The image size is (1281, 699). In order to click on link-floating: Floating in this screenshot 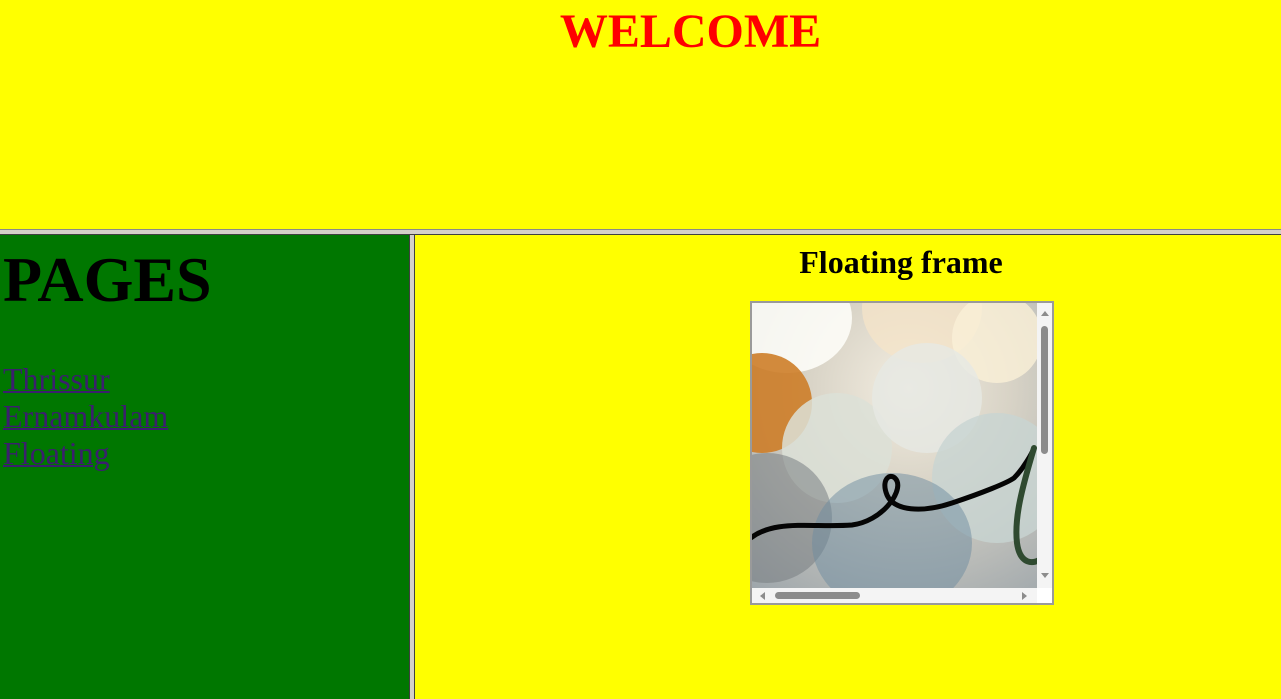, I will do `click(85, 453)`.